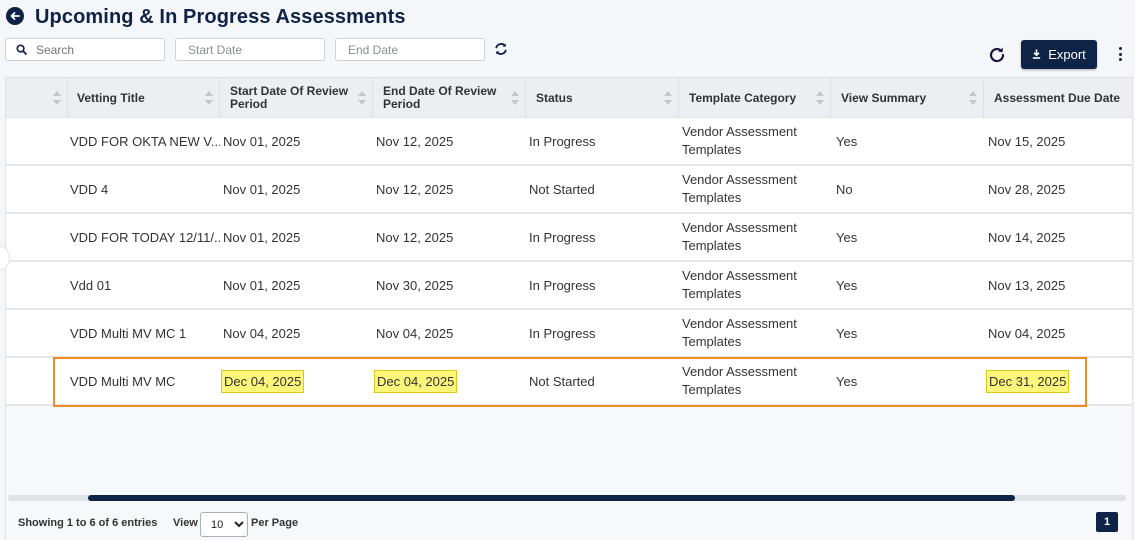  What do you see at coordinates (15, 16) in the screenshot?
I see `back-arrow-icon` at bounding box center [15, 16].